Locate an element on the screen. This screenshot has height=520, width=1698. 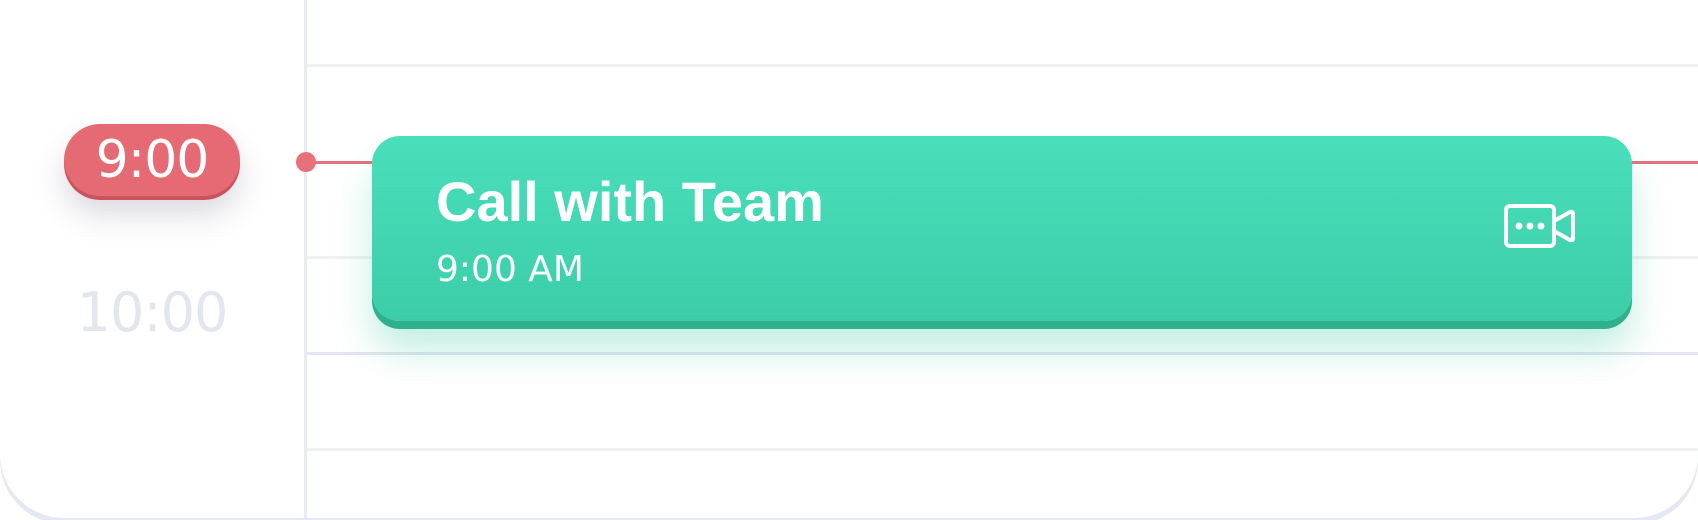
half-hour-grid-line is located at coordinates (1002, 449).